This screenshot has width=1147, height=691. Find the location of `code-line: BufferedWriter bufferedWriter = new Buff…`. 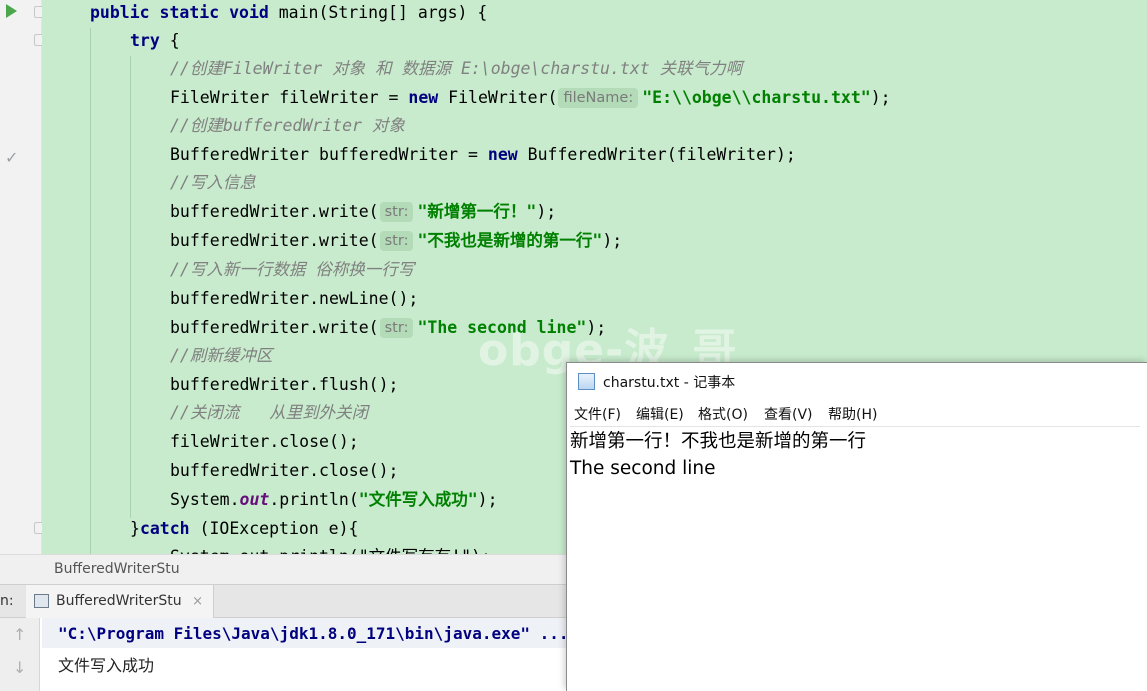

code-line: BufferedWriter bufferedWriter = new Buff… is located at coordinates (483, 154).